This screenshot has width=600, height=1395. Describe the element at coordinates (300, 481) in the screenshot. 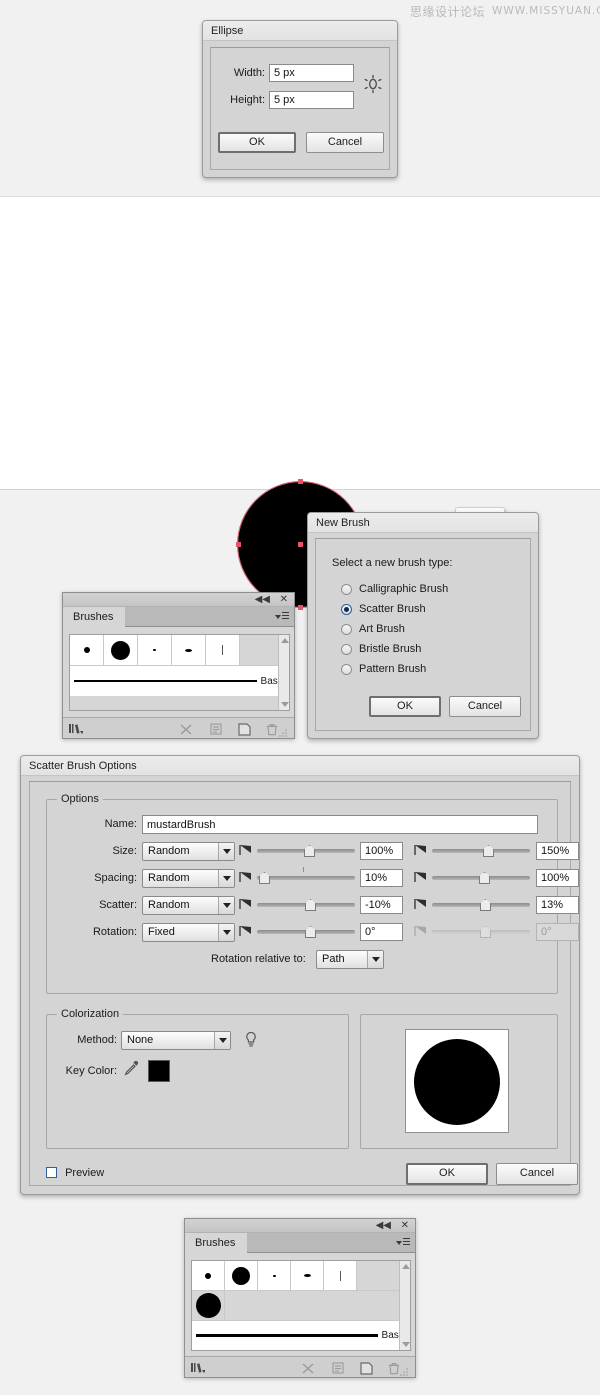

I see `anchor-point-top` at that location.